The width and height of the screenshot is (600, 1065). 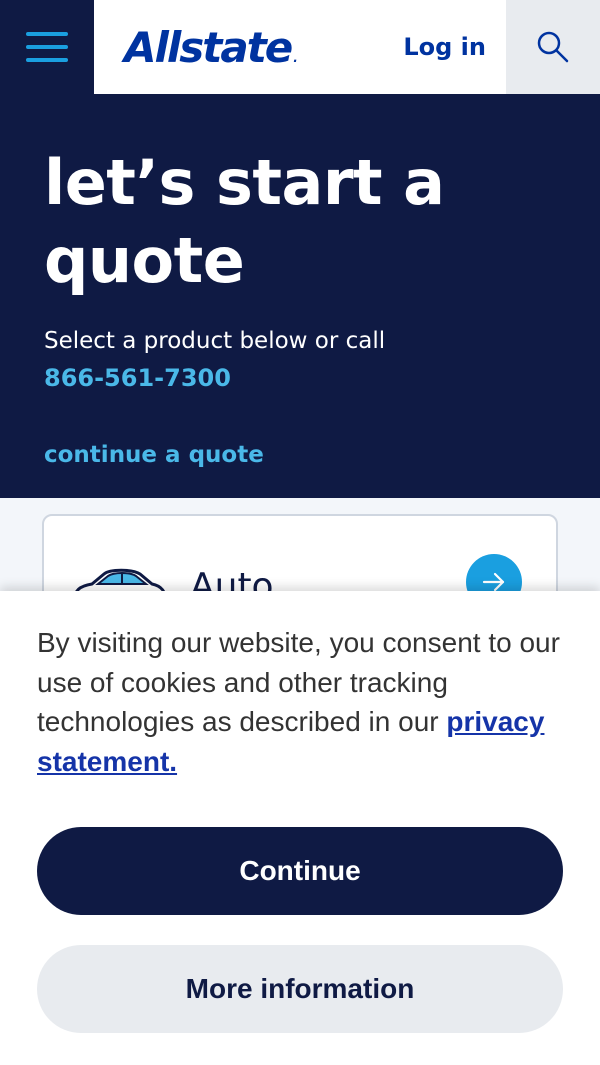 What do you see at coordinates (244, 182) in the screenshot?
I see `title-line-1: let’s start a` at bounding box center [244, 182].